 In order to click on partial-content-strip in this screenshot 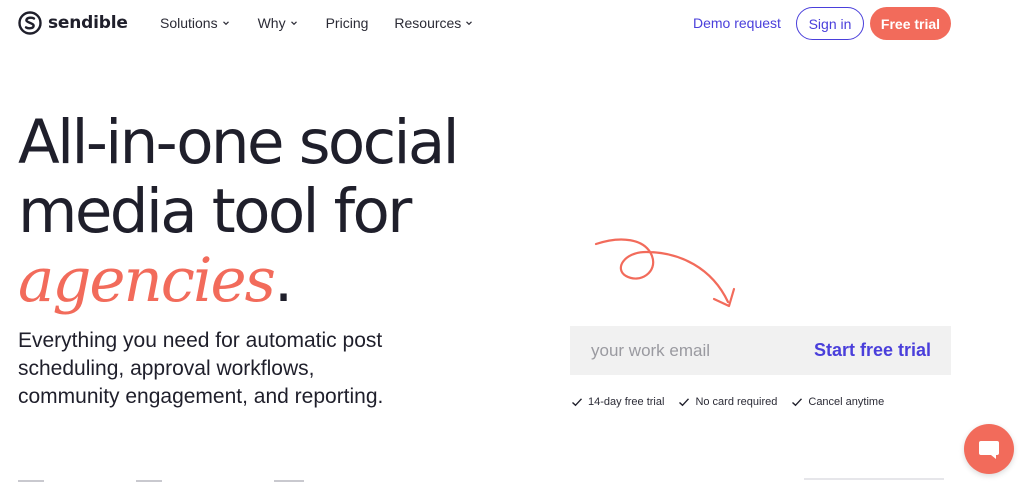, I will do `click(168, 480)`.